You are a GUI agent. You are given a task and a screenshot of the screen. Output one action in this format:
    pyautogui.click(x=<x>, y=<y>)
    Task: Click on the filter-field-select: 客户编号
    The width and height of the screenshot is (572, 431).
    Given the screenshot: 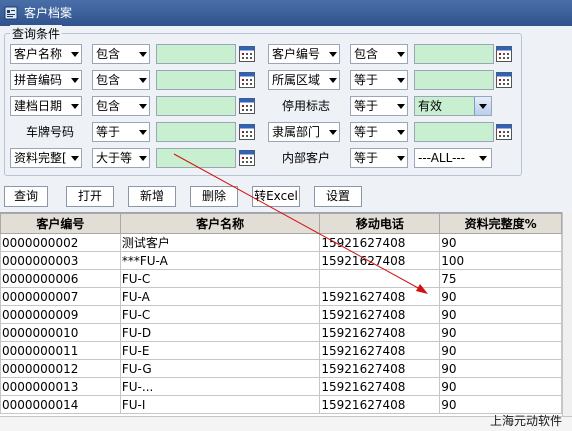 What is the action you would take?
    pyautogui.click(x=304, y=54)
    